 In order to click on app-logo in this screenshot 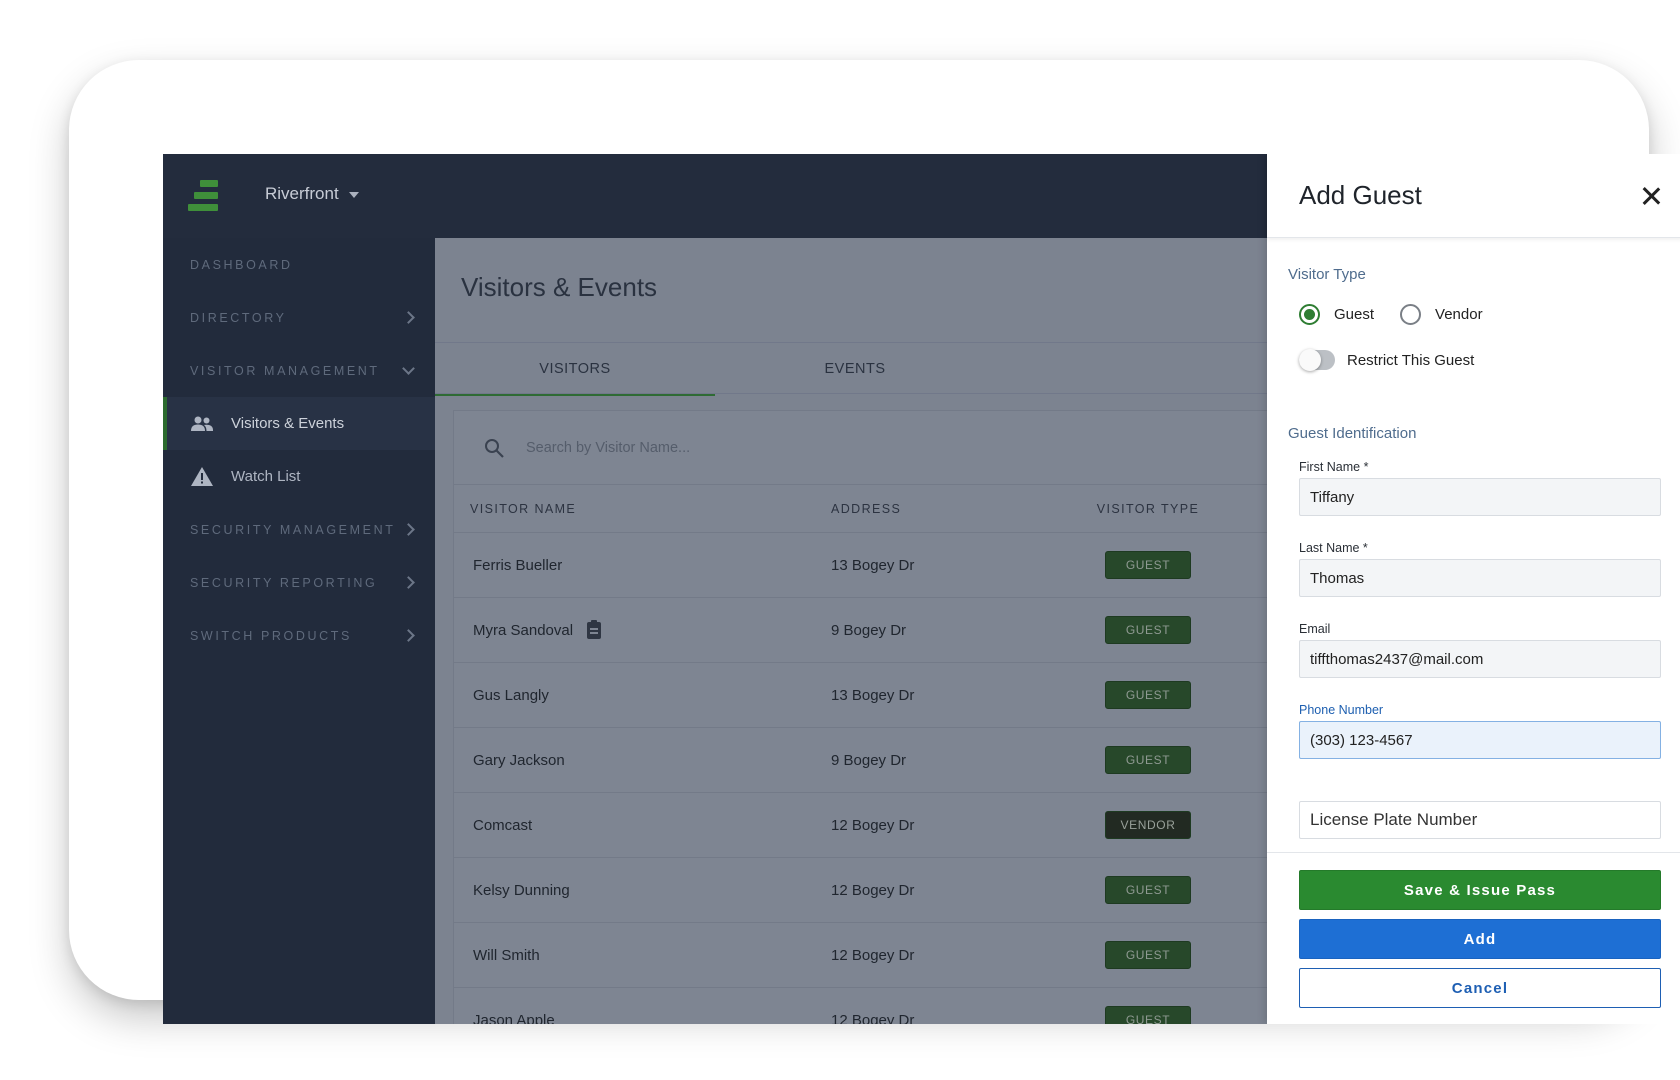, I will do `click(205, 197)`.